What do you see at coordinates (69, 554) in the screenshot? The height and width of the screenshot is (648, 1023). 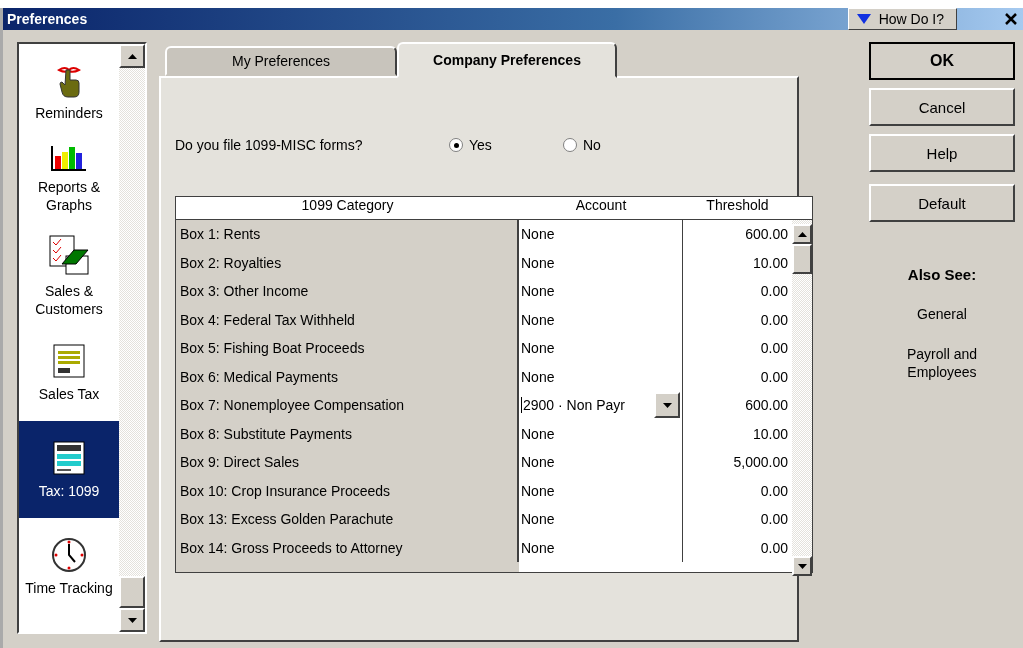 I see `clock-icon` at bounding box center [69, 554].